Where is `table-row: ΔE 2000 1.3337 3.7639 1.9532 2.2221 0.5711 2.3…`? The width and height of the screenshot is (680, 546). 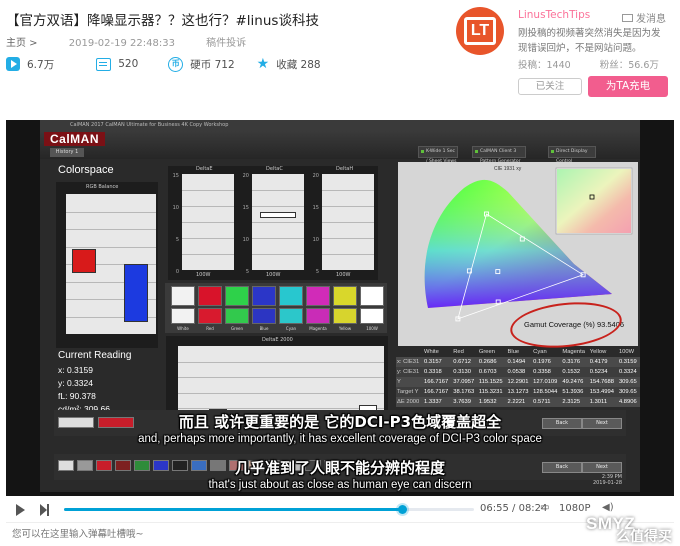 table-row: ΔE 2000 1.3337 3.7639 1.9532 2.2221 0.5711 2.3… is located at coordinates (518, 402).